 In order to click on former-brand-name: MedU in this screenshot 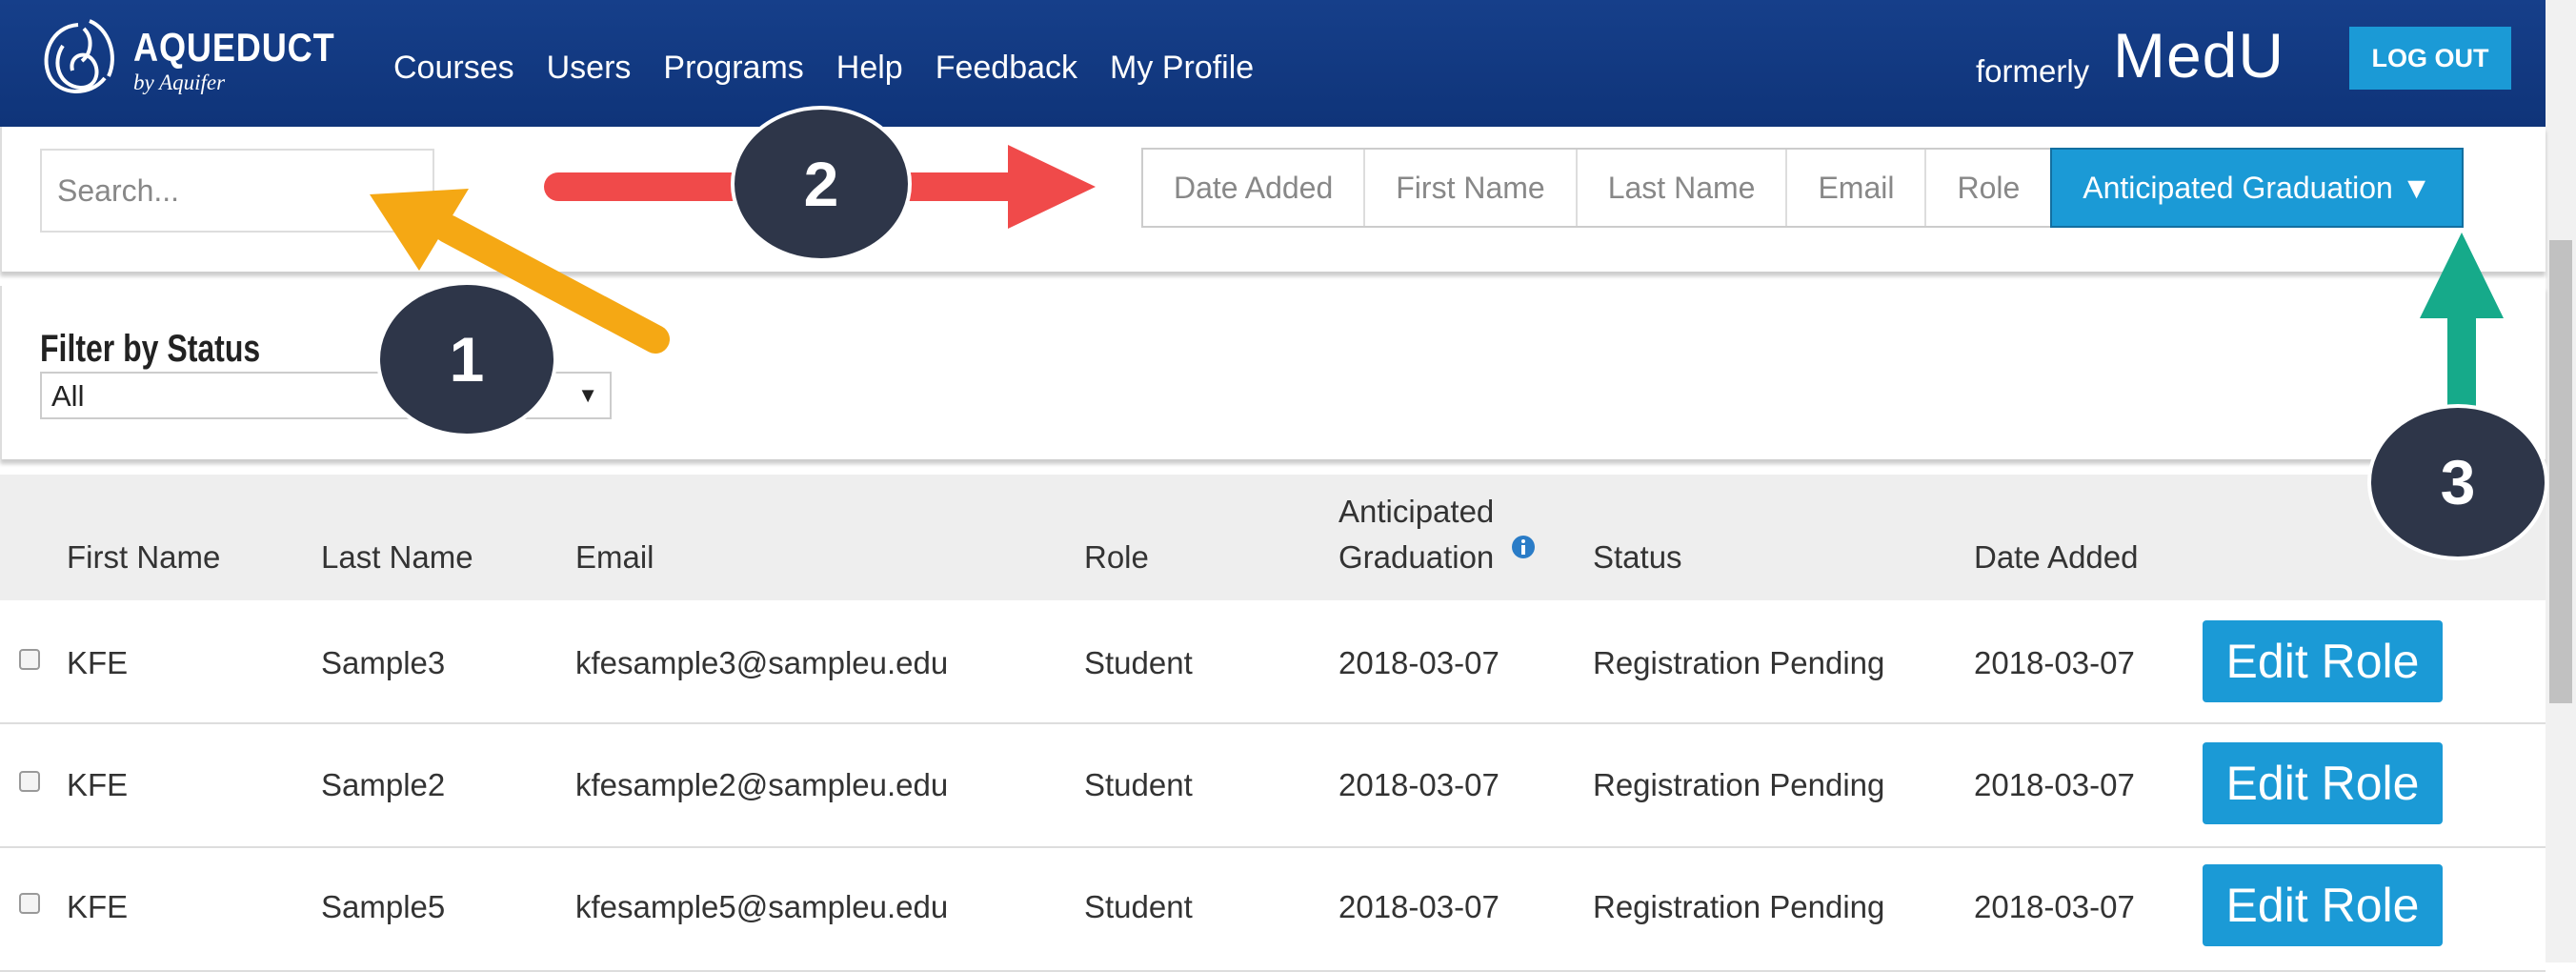, I will do `click(2199, 55)`.